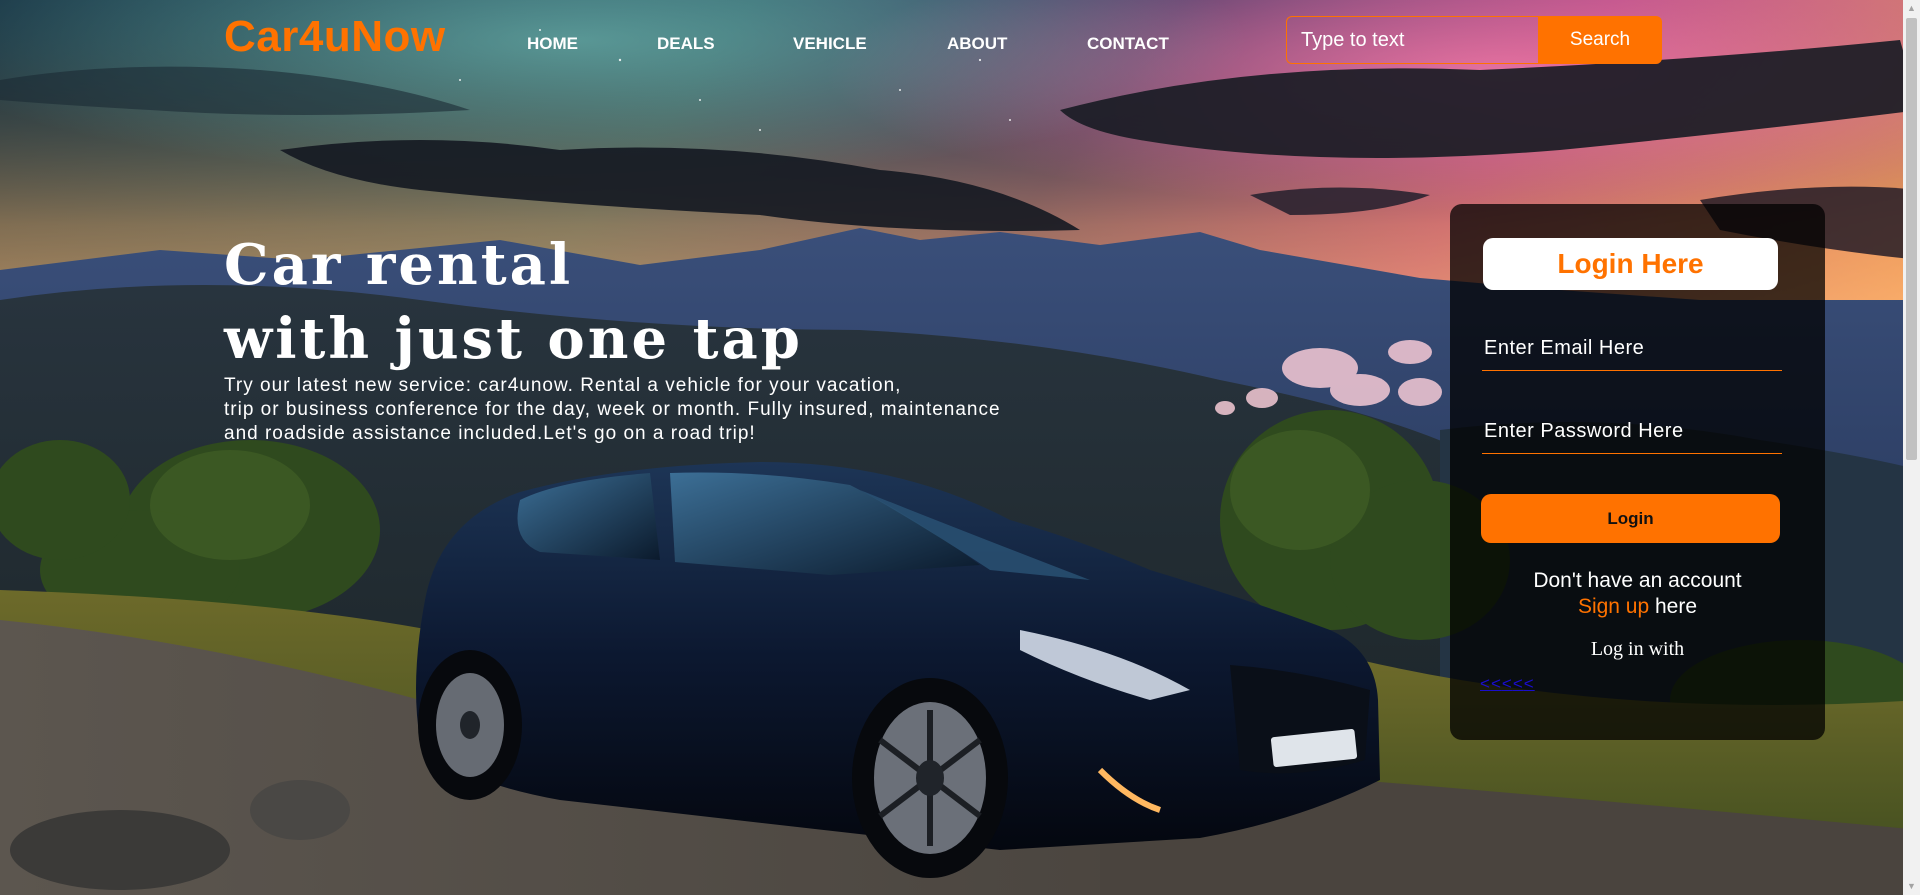 The image size is (1920, 895). What do you see at coordinates (1637, 649) in the screenshot?
I see `login-with-label: Log in with` at bounding box center [1637, 649].